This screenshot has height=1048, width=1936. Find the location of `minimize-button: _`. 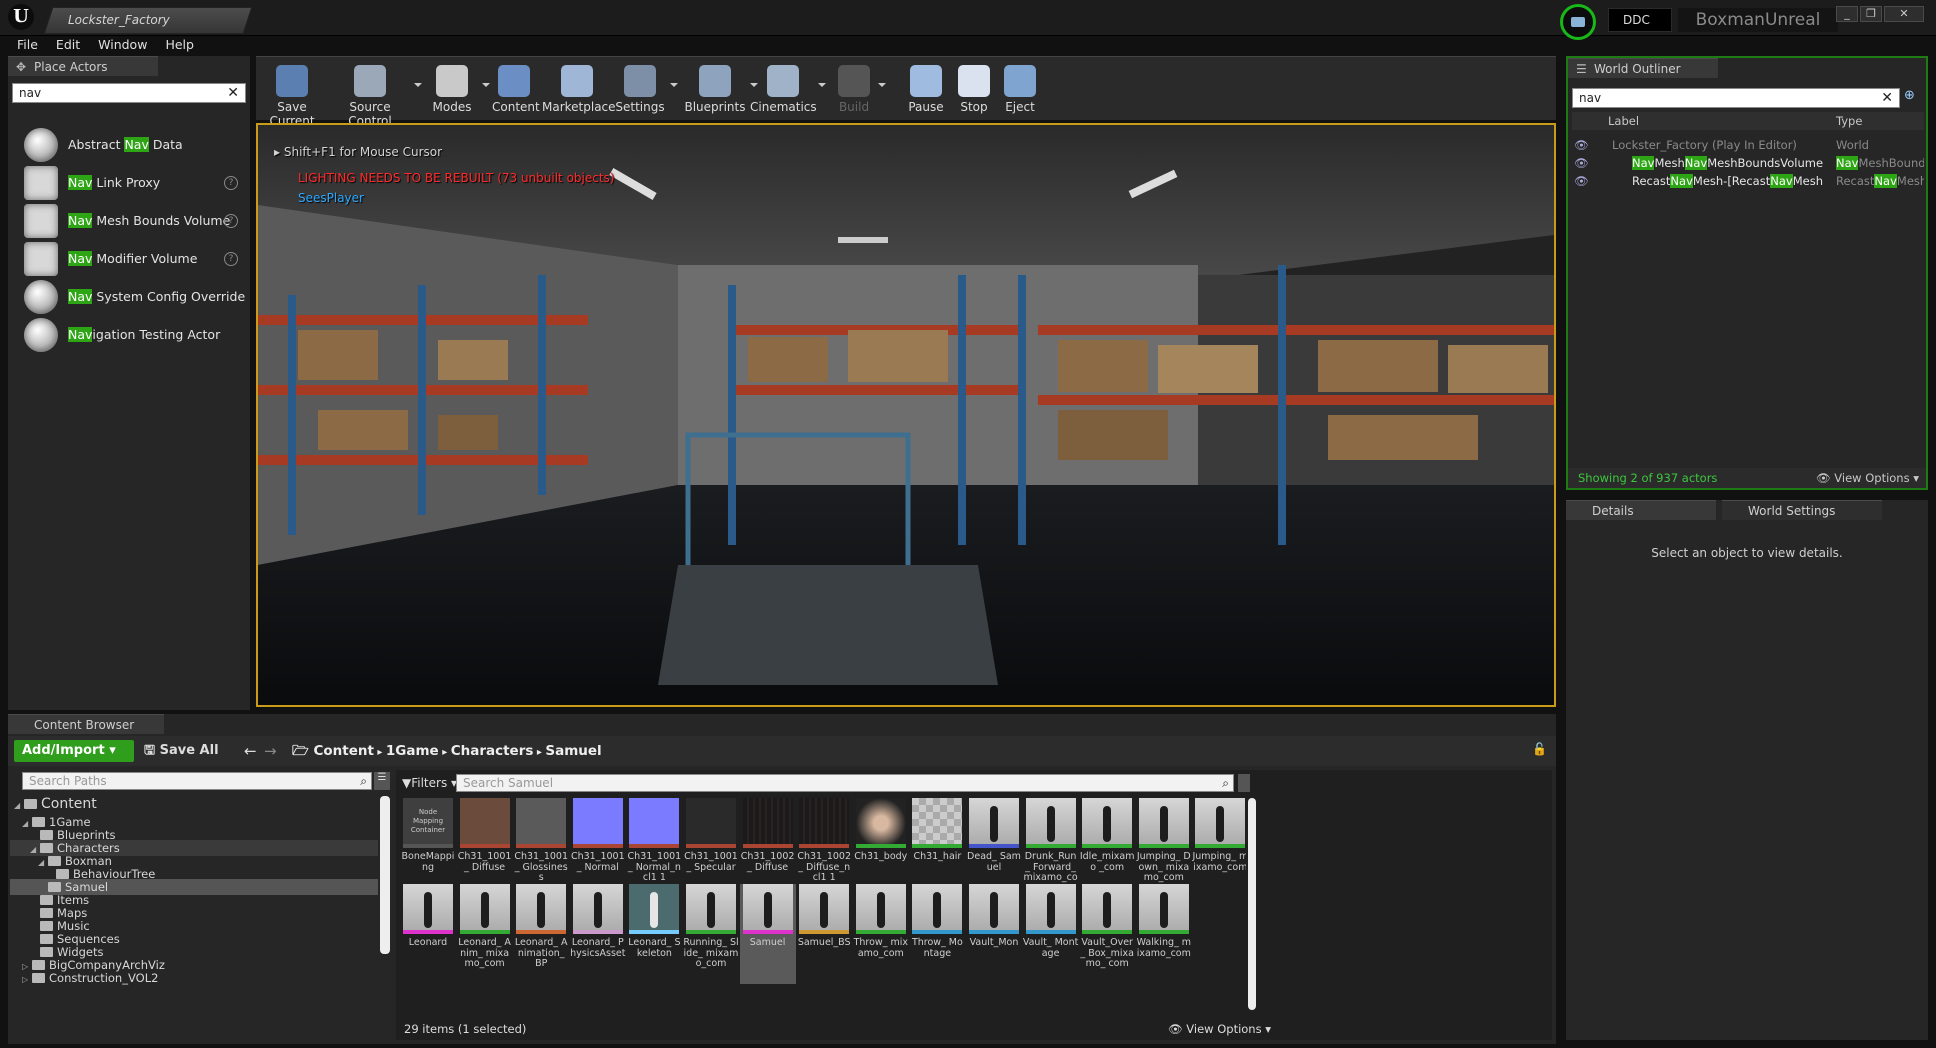

minimize-button: _ is located at coordinates (1847, 14).